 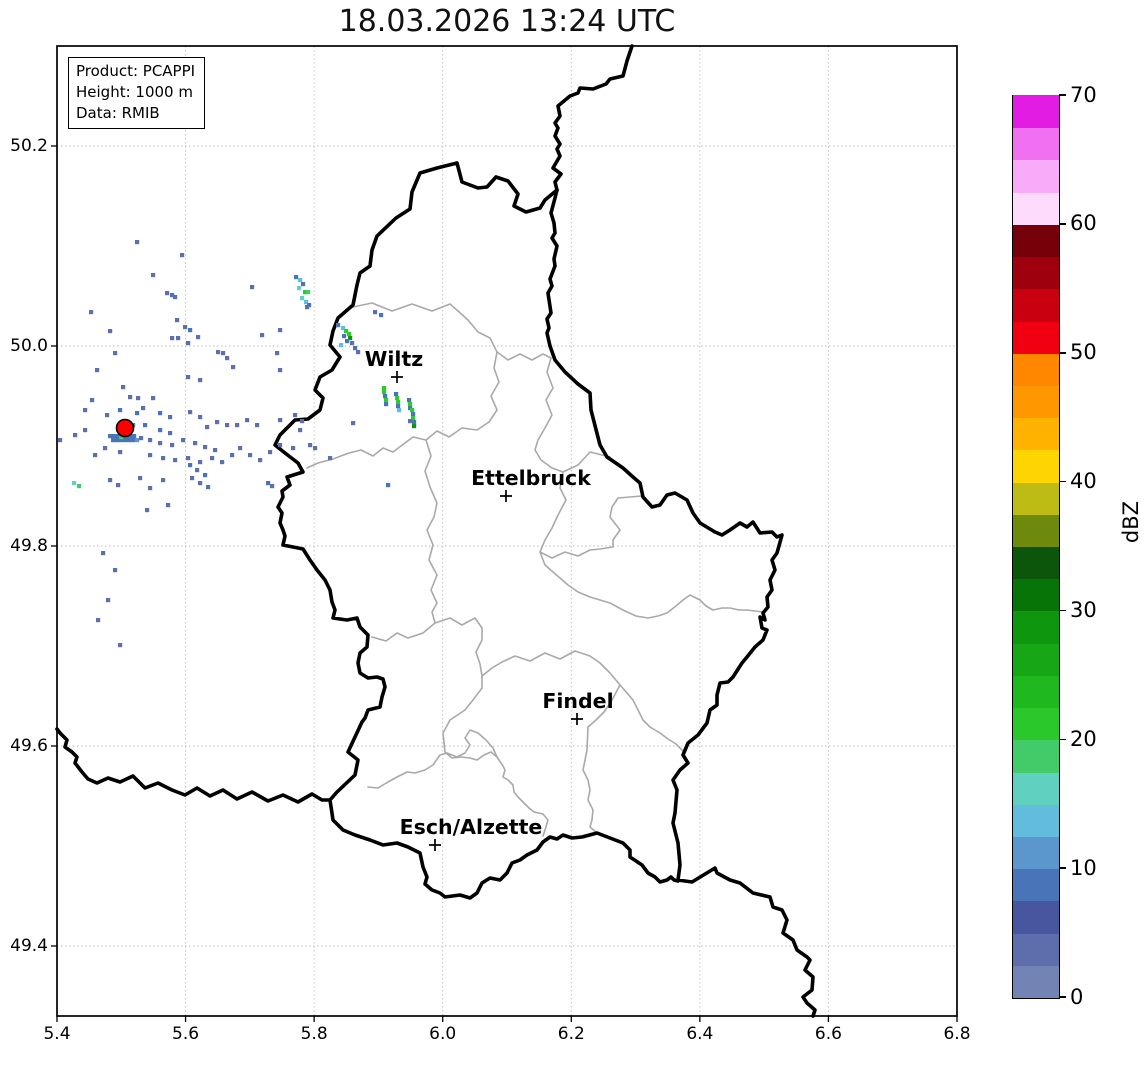 I want to click on colorbar-tick-label: 40, so click(x=1083, y=481).